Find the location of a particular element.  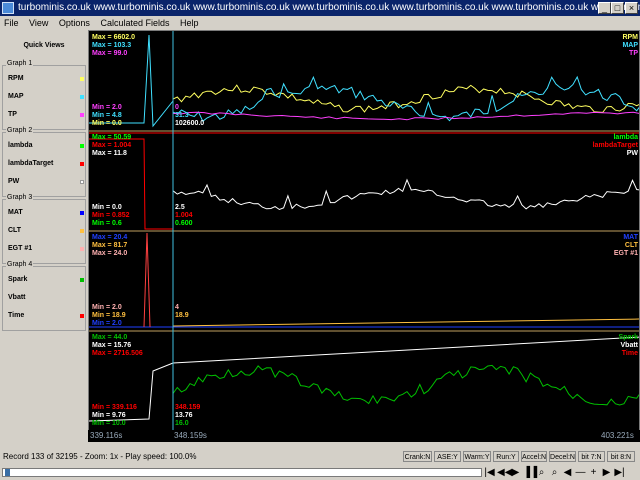

field-vbatt: Vbatt is located at coordinates (46, 298).